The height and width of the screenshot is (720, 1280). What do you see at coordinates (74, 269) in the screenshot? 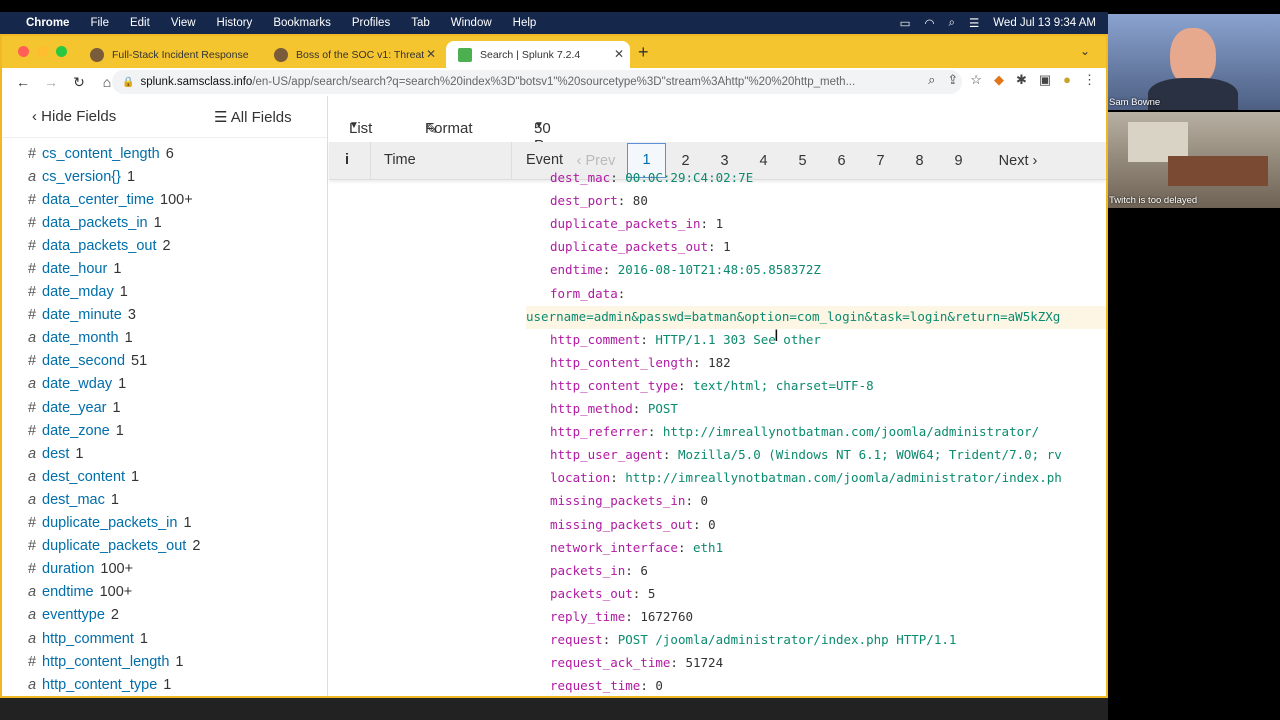
I see `field-name: date_hour` at bounding box center [74, 269].